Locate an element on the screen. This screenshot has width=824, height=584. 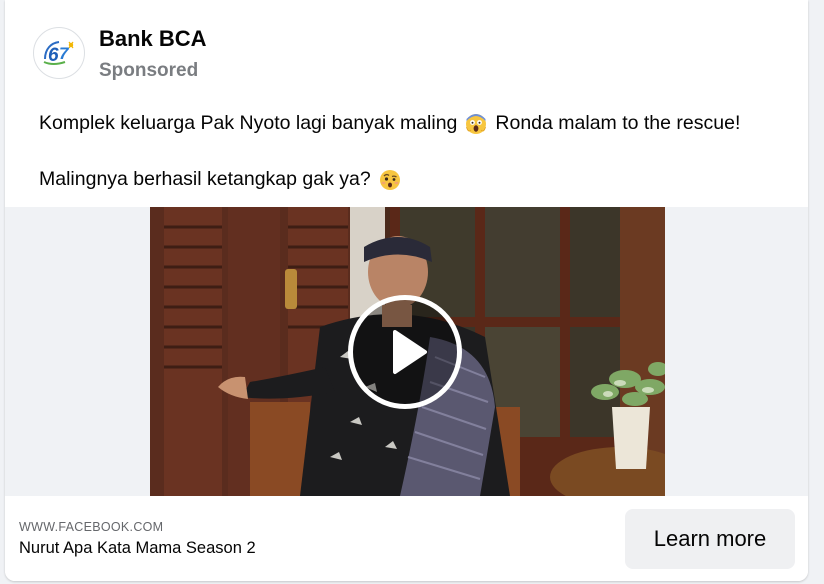
advertiser-name-link: Bank BCA is located at coordinates (153, 39).